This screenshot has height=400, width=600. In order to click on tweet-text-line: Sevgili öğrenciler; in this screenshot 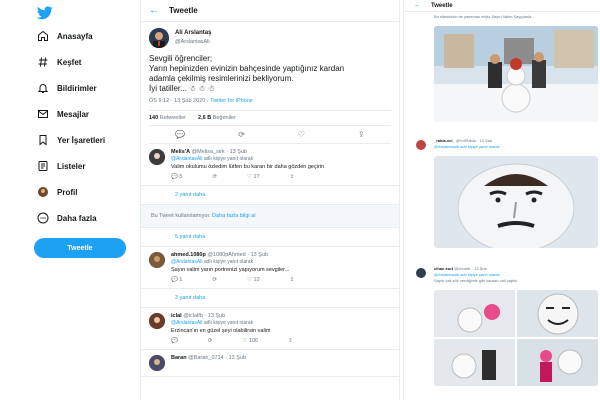, I will do `click(181, 58)`.